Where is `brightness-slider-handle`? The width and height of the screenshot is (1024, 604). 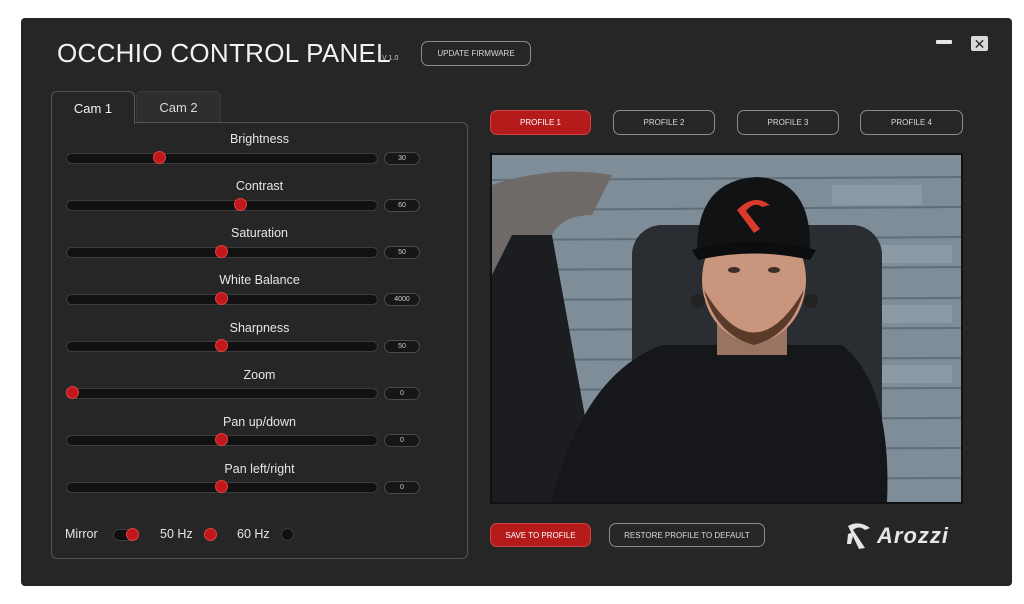
brightness-slider-handle is located at coordinates (159, 157).